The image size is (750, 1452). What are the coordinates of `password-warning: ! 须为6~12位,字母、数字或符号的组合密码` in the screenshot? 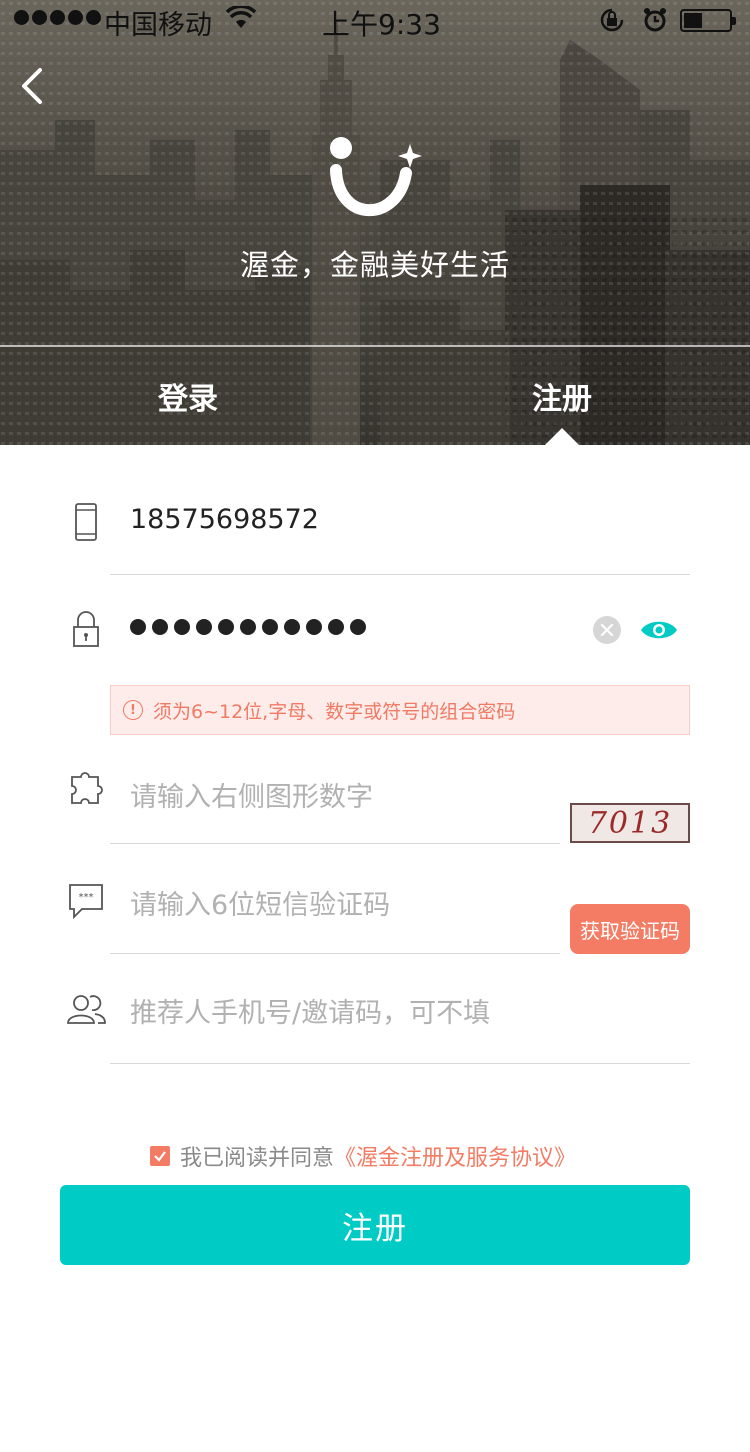 It's located at (400, 710).